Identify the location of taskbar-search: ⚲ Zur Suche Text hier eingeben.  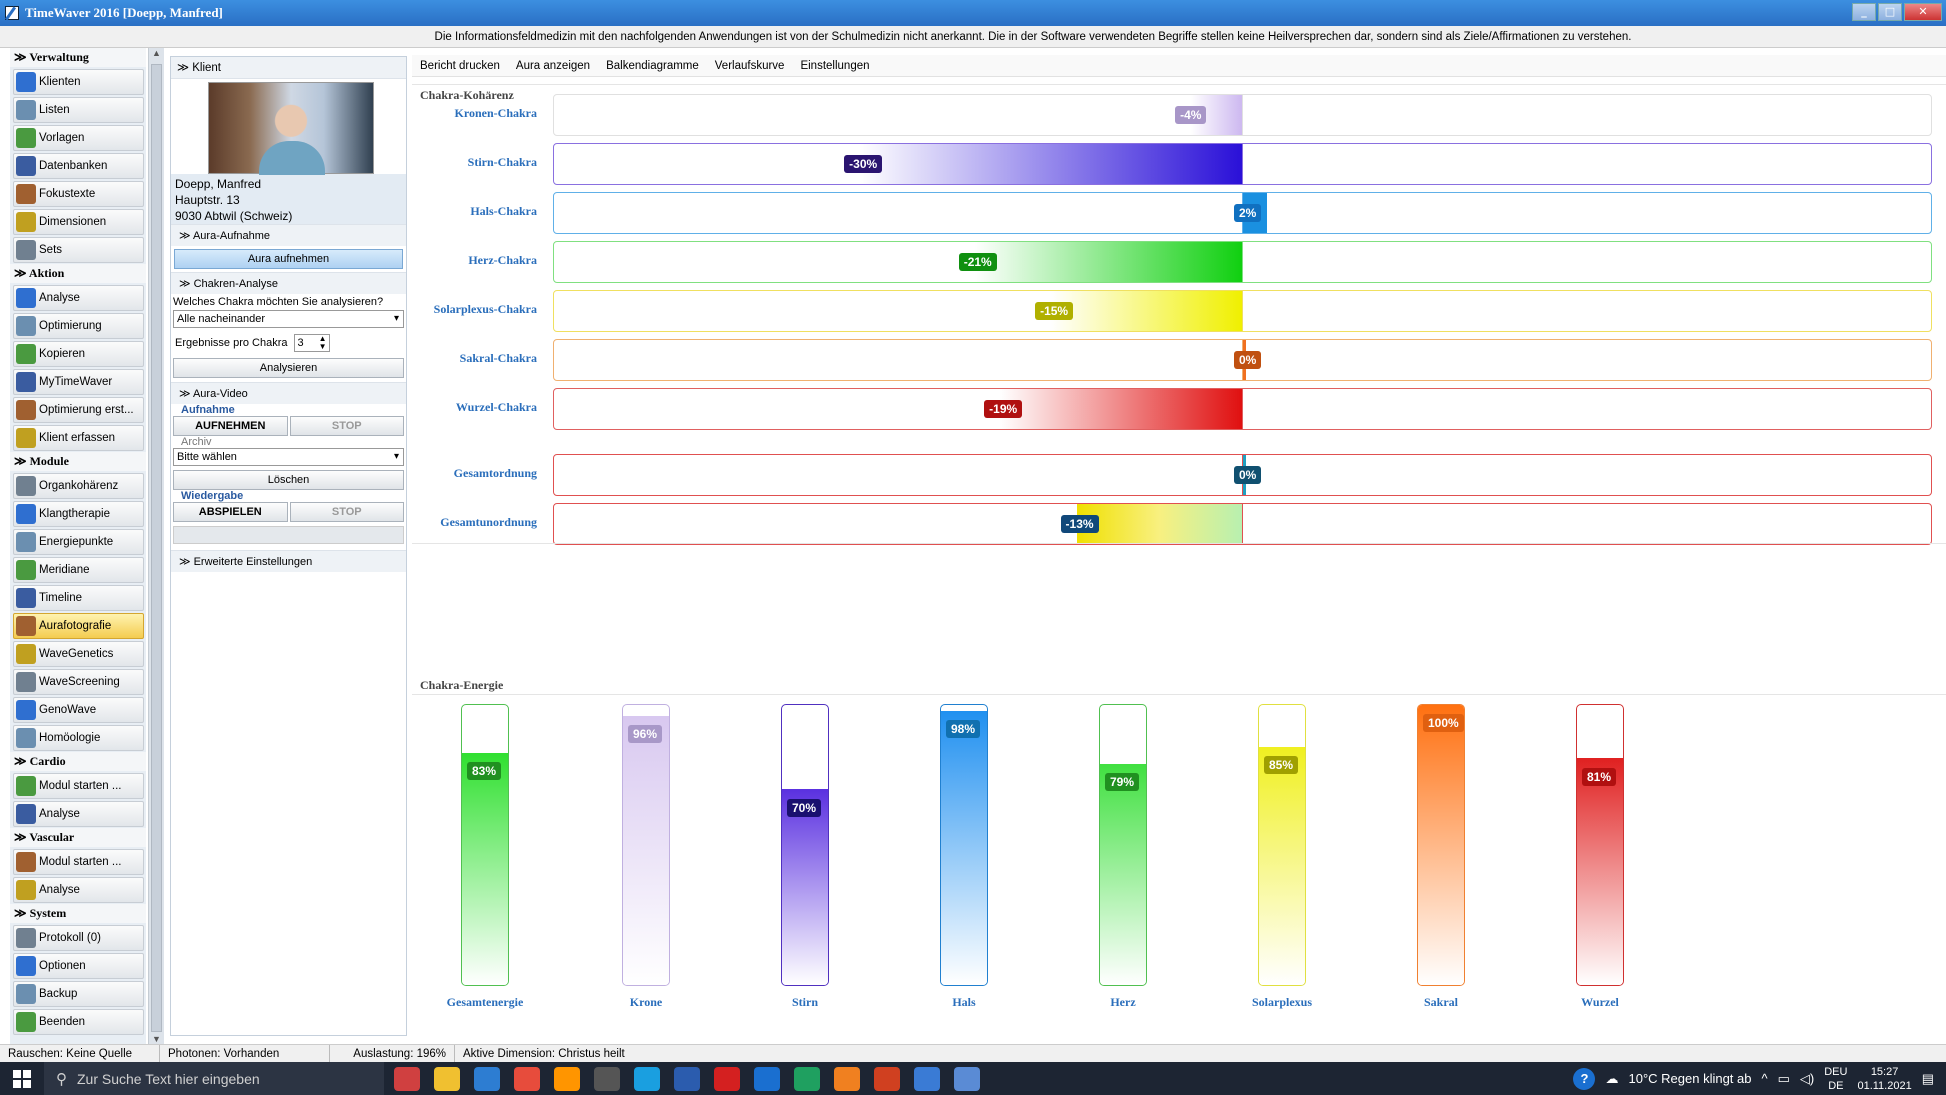
(214, 1078).